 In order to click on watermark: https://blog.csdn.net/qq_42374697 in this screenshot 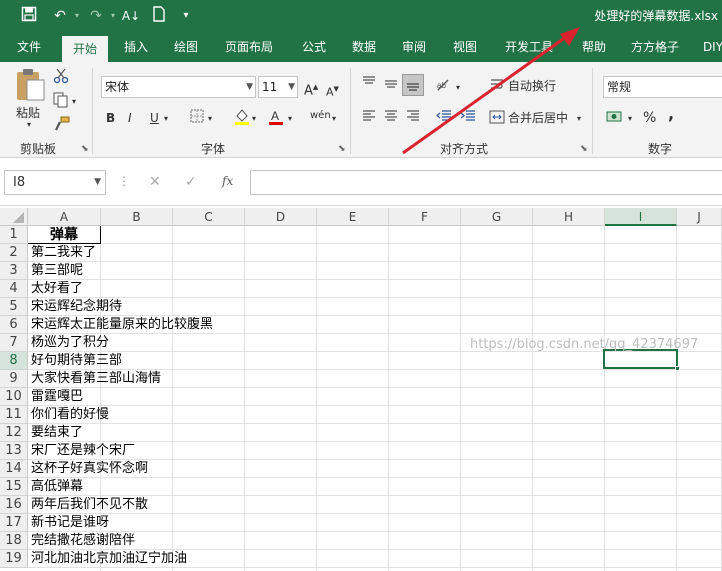, I will do `click(584, 344)`.